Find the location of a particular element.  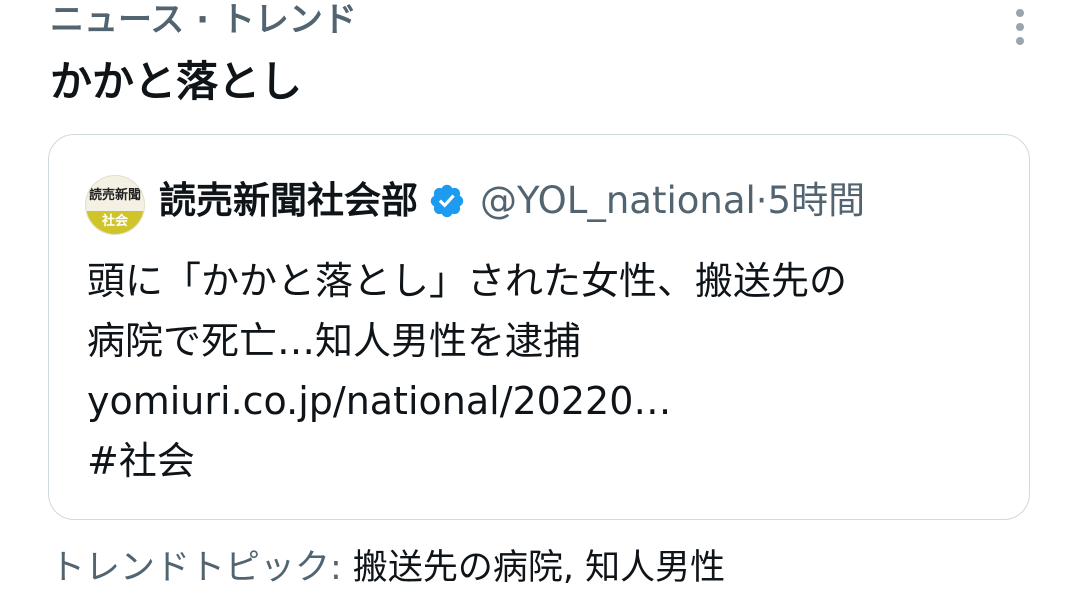

trend-category: ニュース · トレンド is located at coordinates (203, 20).